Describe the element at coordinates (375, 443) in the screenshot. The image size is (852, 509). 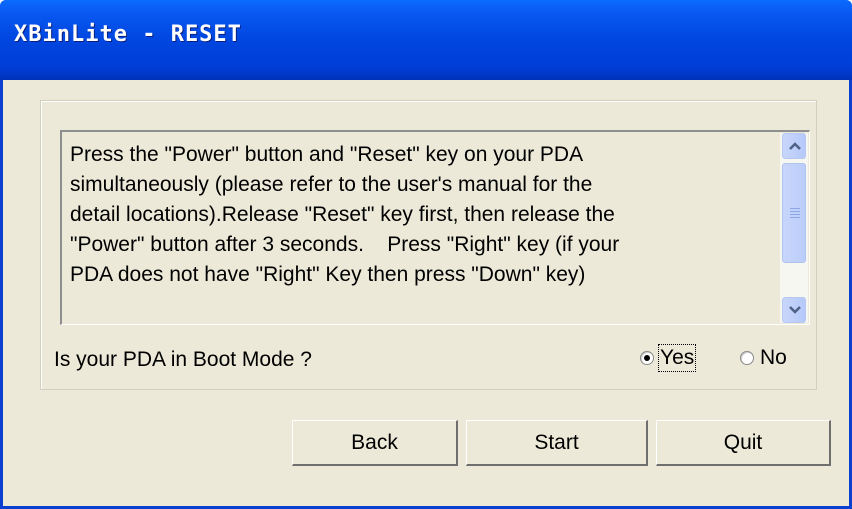
I see `back-button: Back` at that location.